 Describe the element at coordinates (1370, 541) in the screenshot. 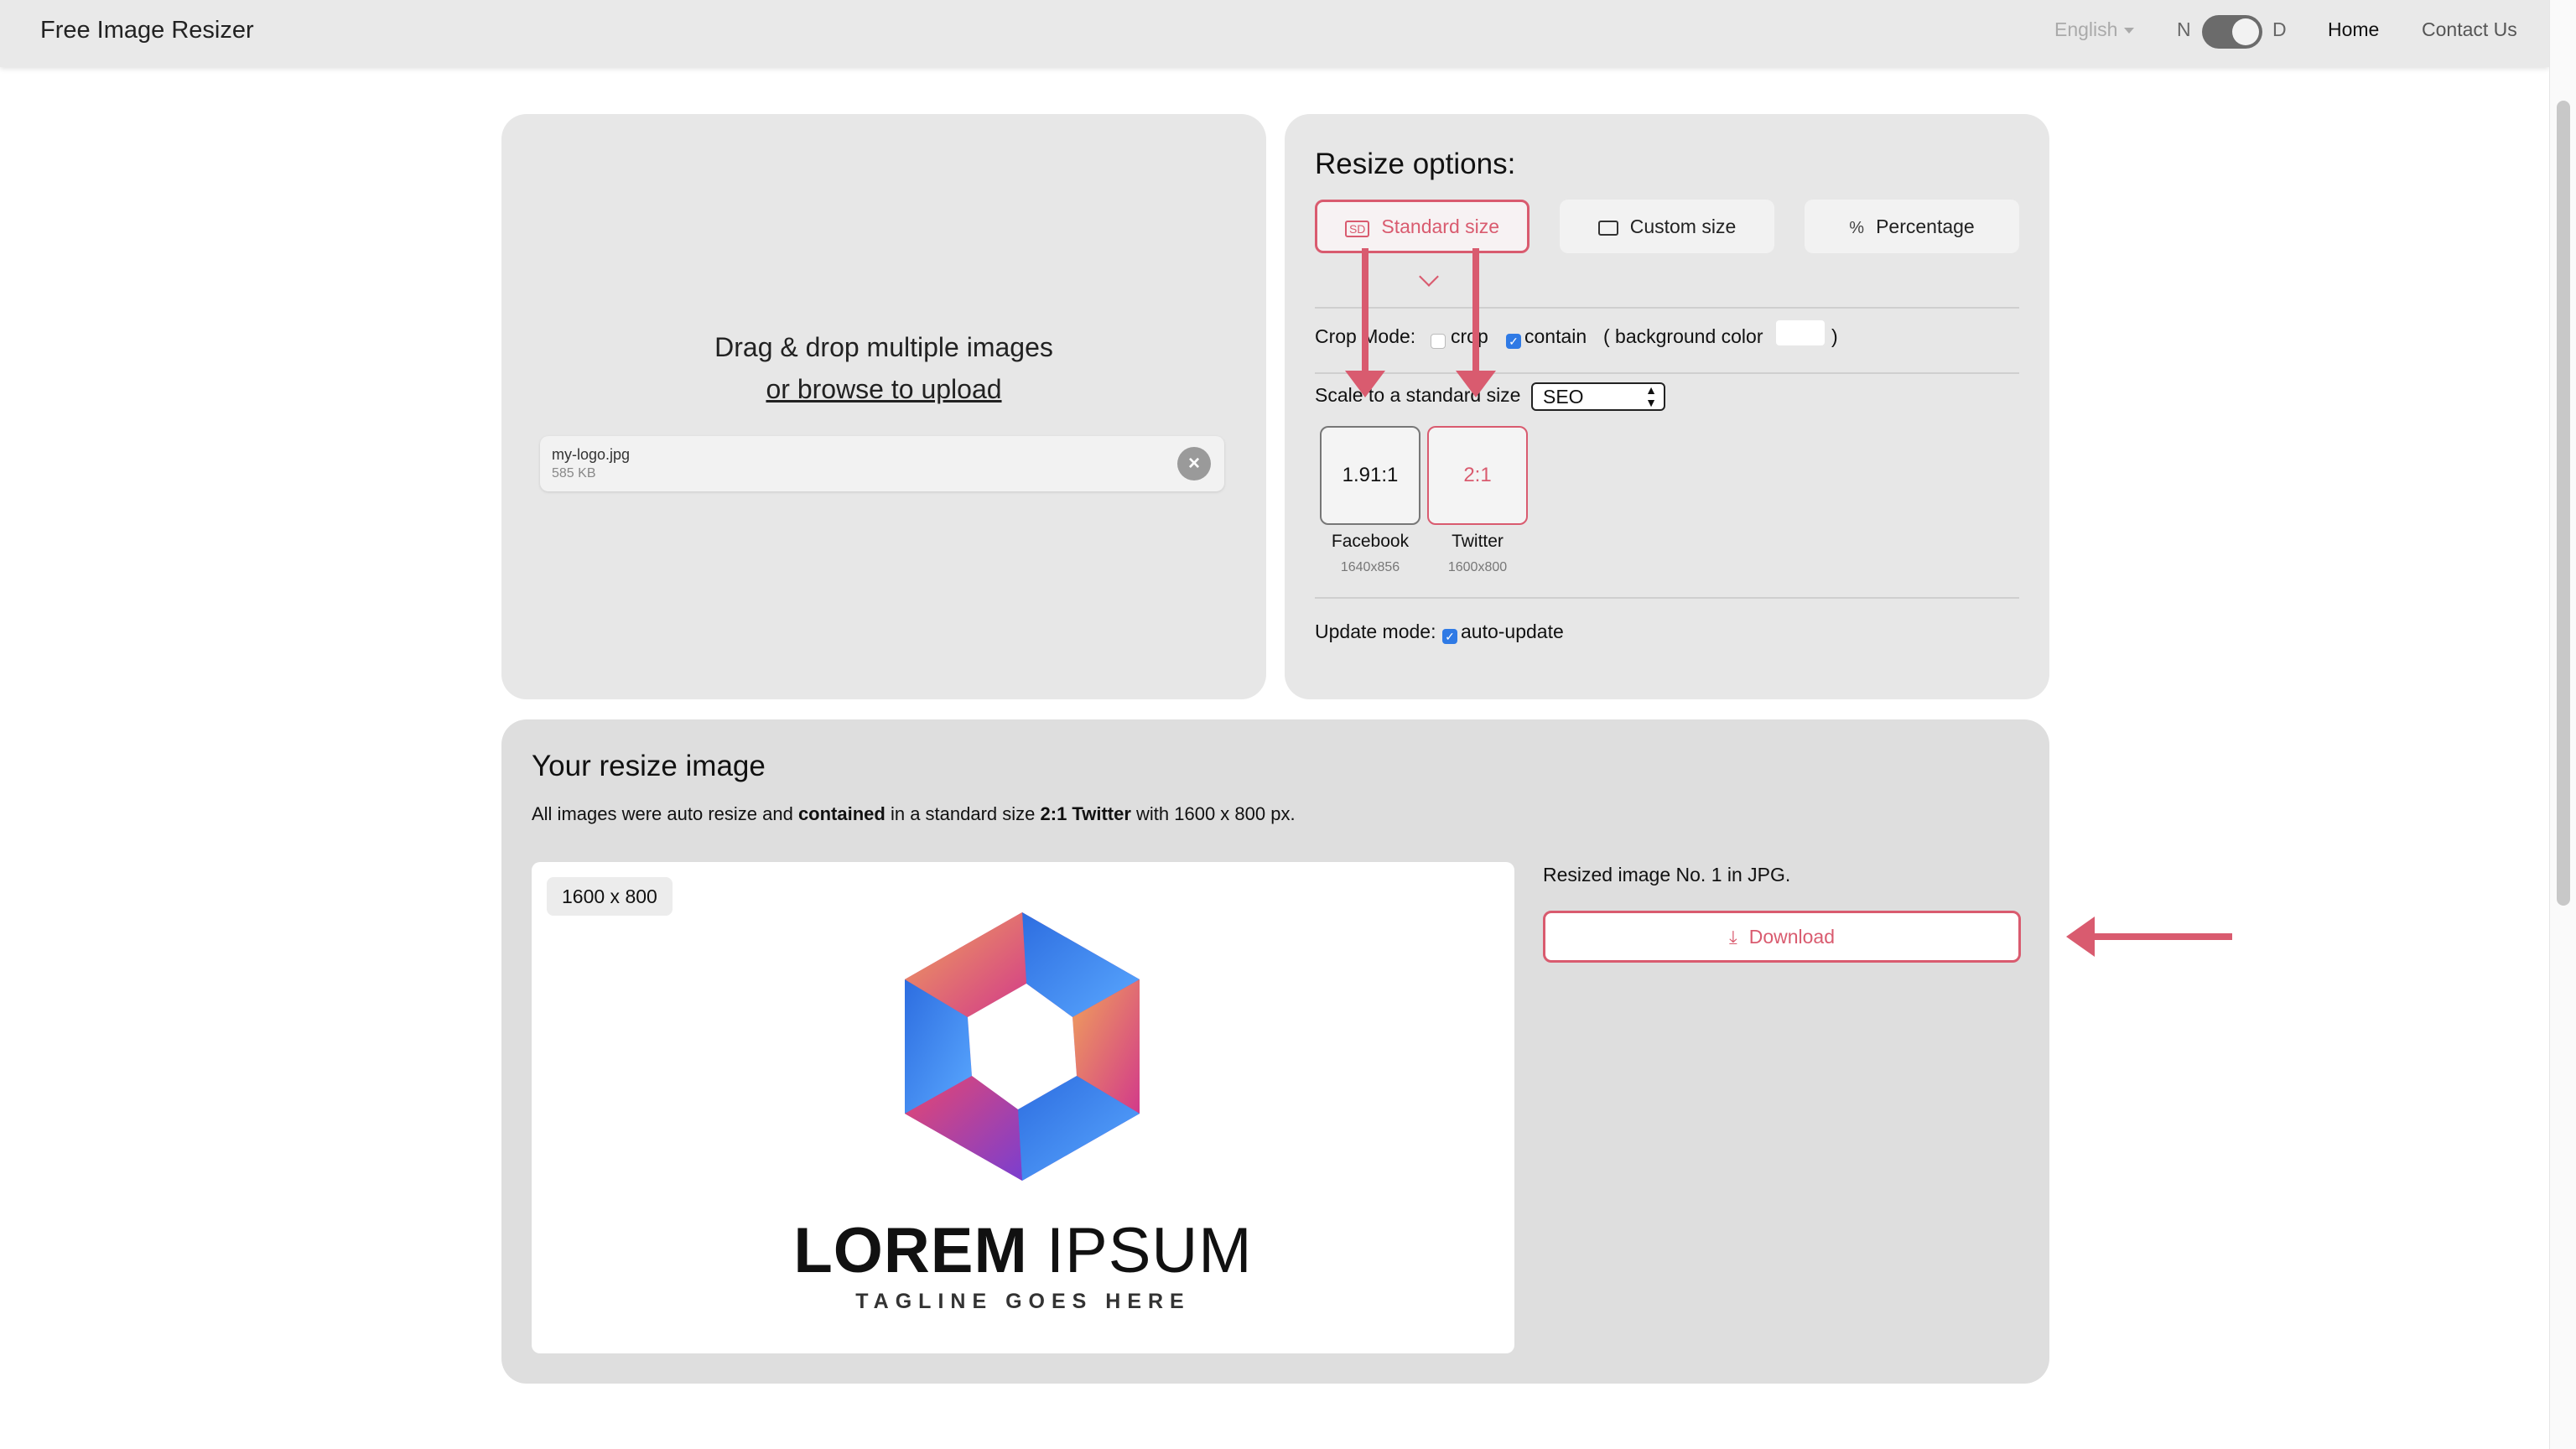

I see `size-name-facebook: Facebook` at that location.